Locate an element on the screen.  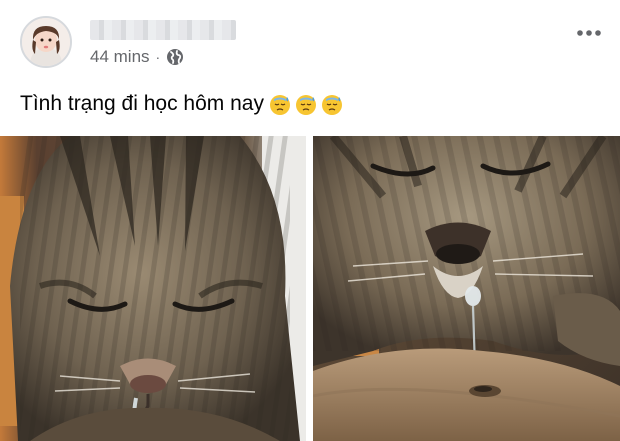
emoji-row is located at coordinates (306, 104).